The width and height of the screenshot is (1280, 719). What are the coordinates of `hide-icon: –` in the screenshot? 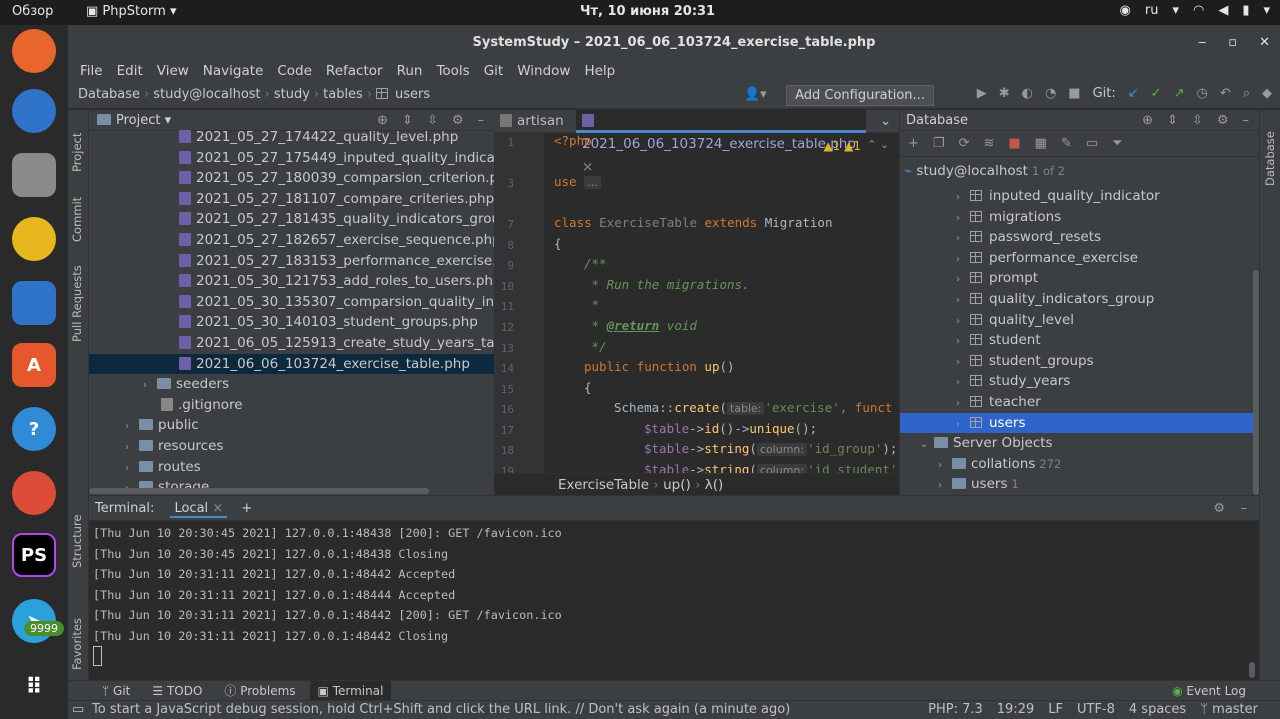 It's located at (1244, 508).